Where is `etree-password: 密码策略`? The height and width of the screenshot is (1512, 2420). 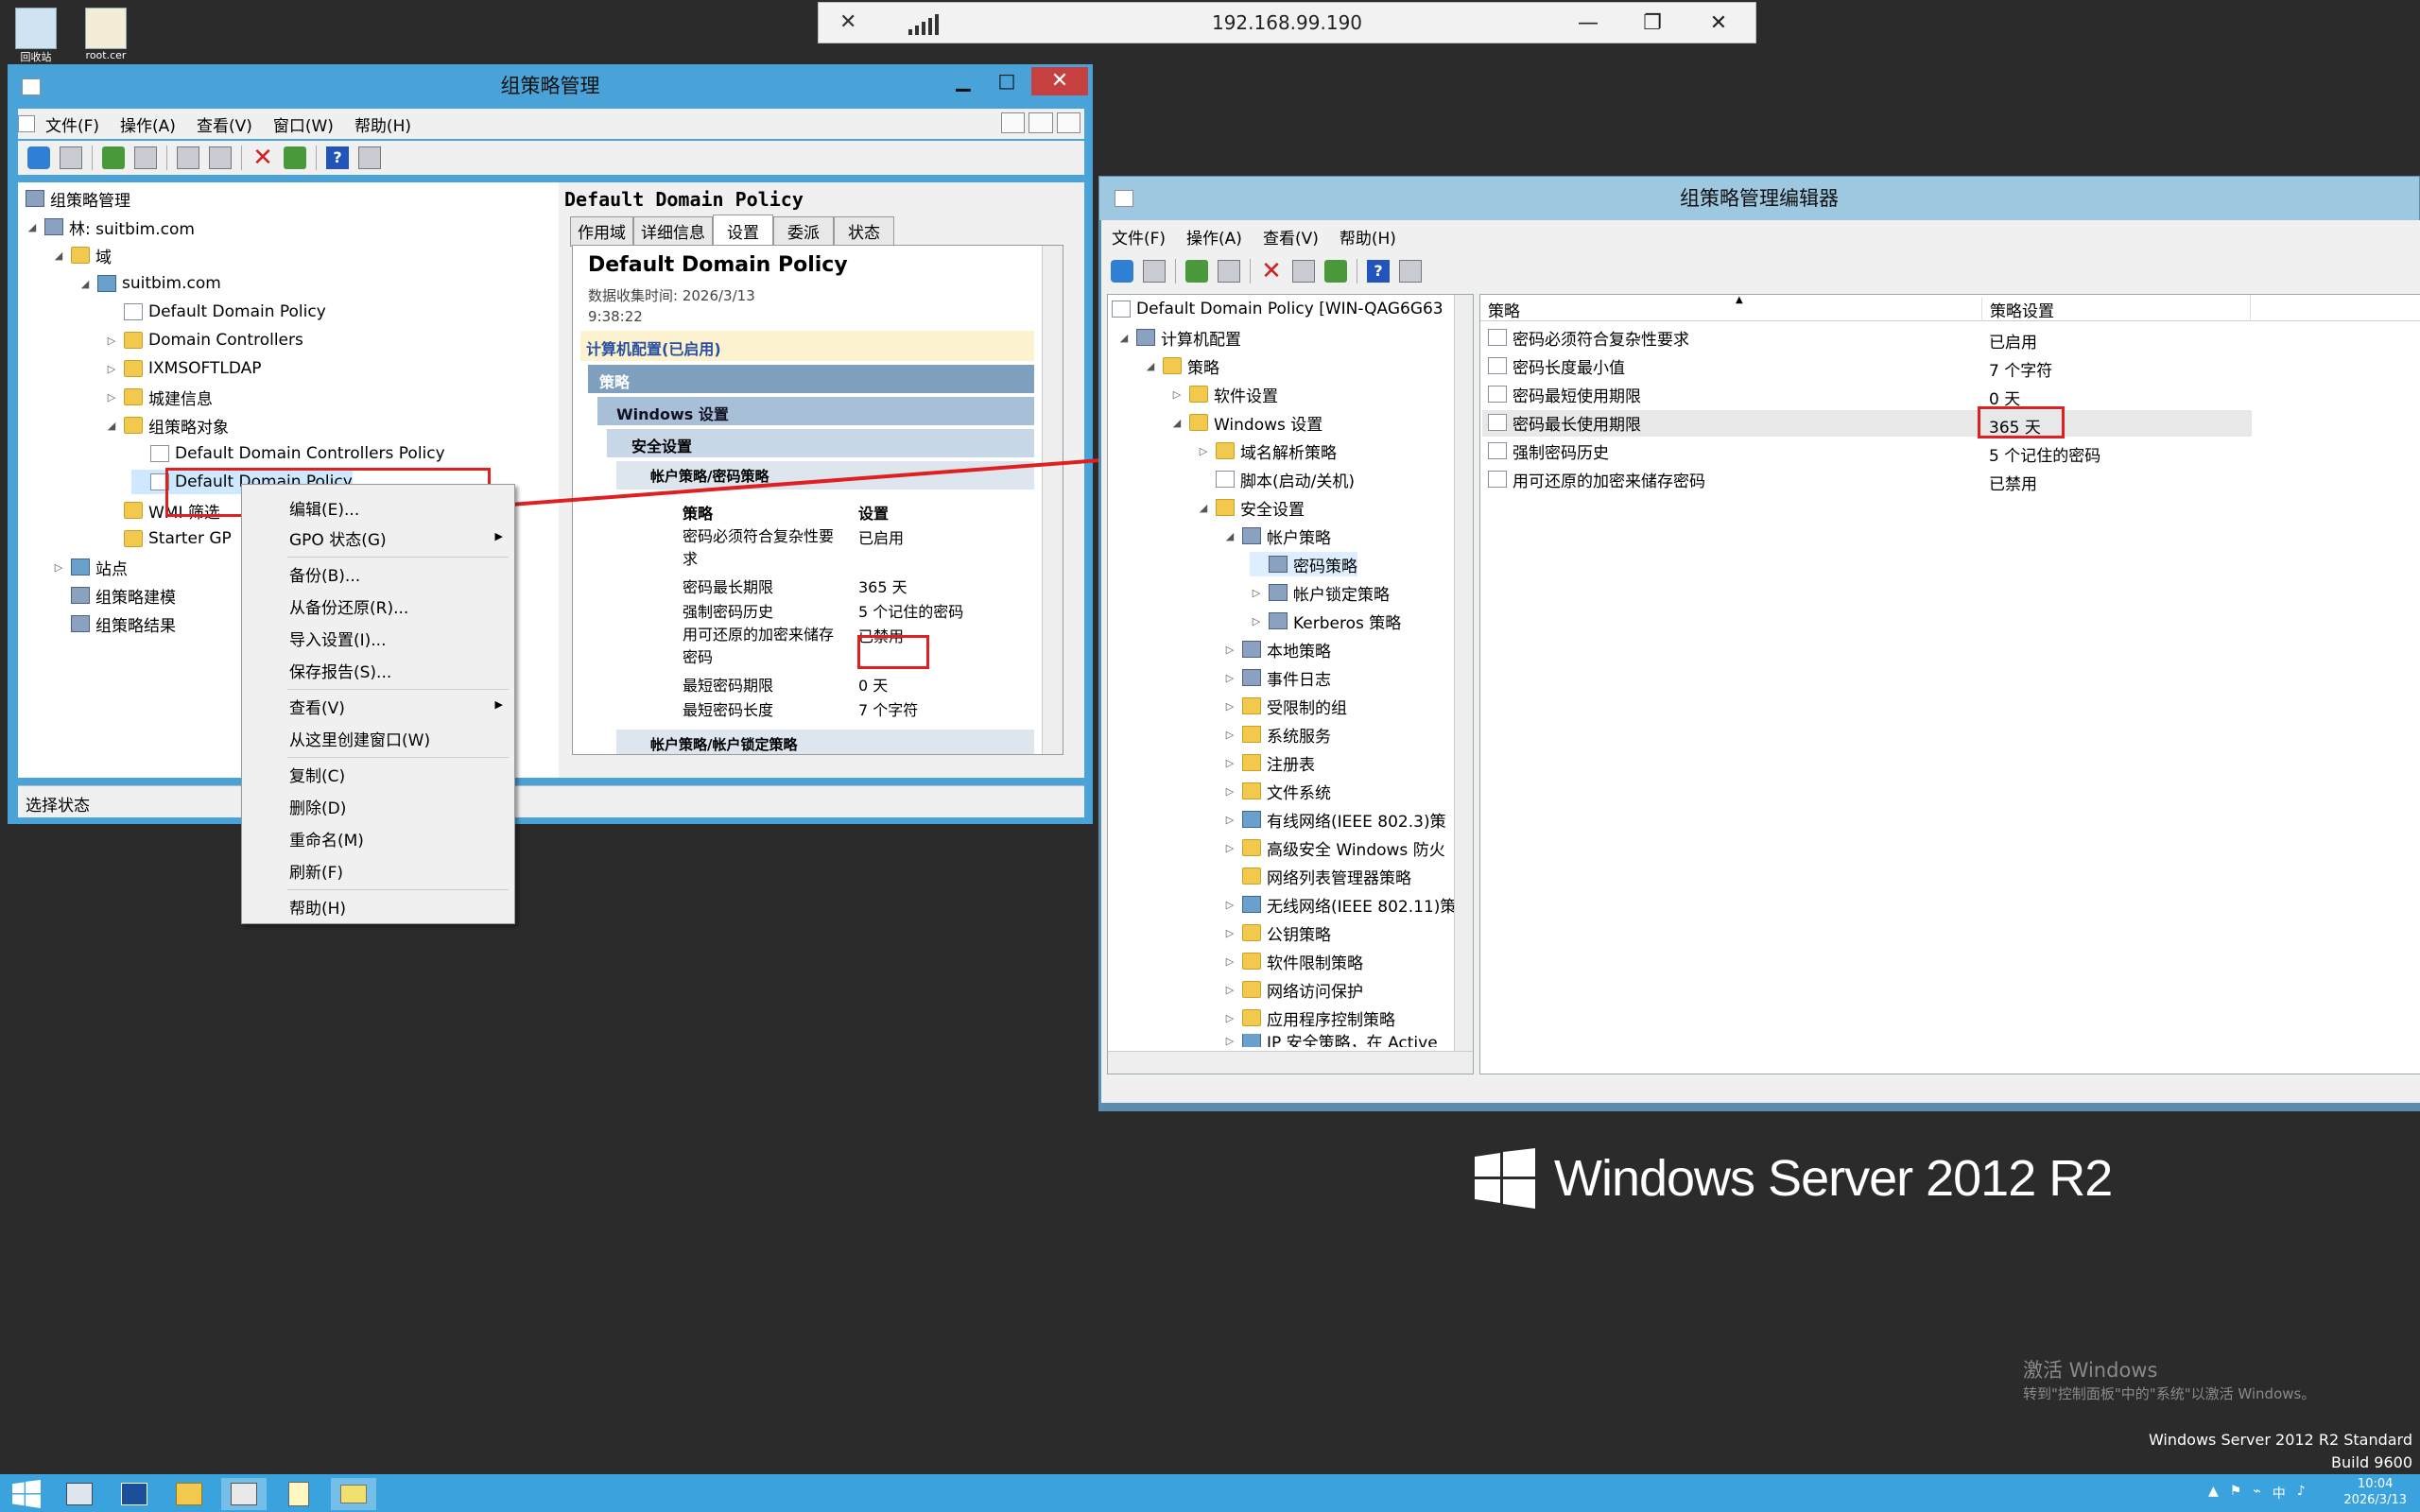
etree-password: 密码策略 is located at coordinates (1303, 564).